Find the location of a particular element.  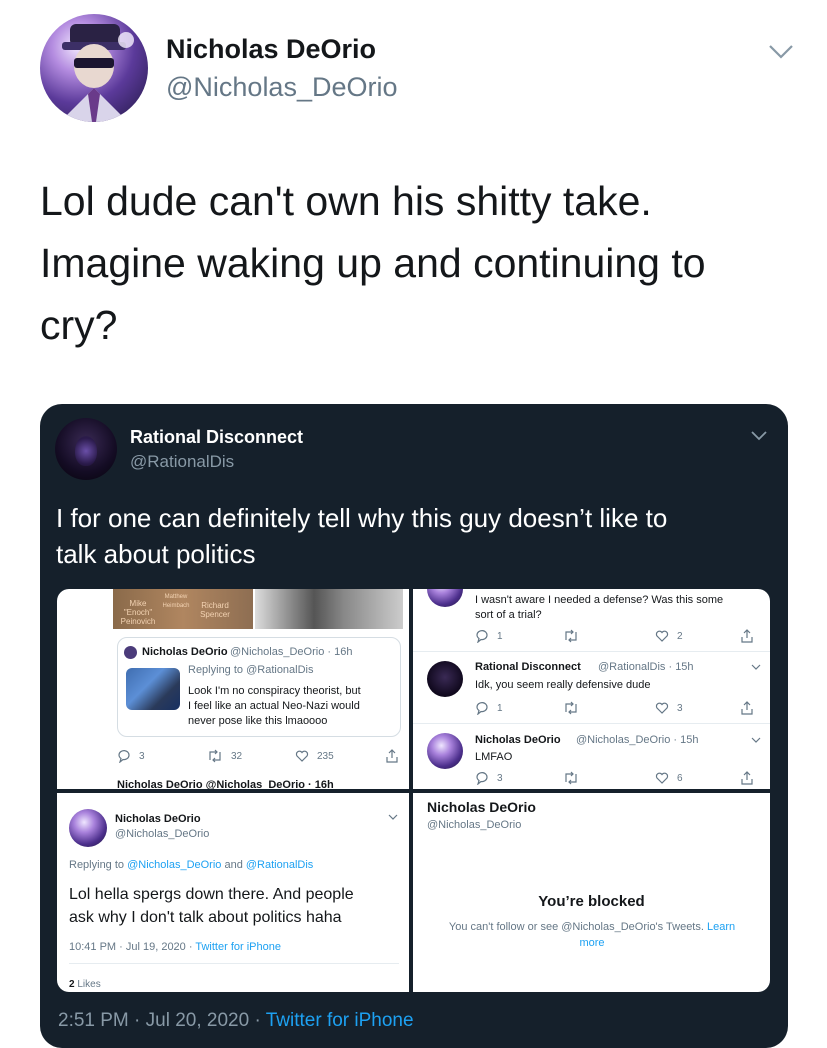

author-handle: @Nicholas_DeOrio is located at coordinates (282, 87).